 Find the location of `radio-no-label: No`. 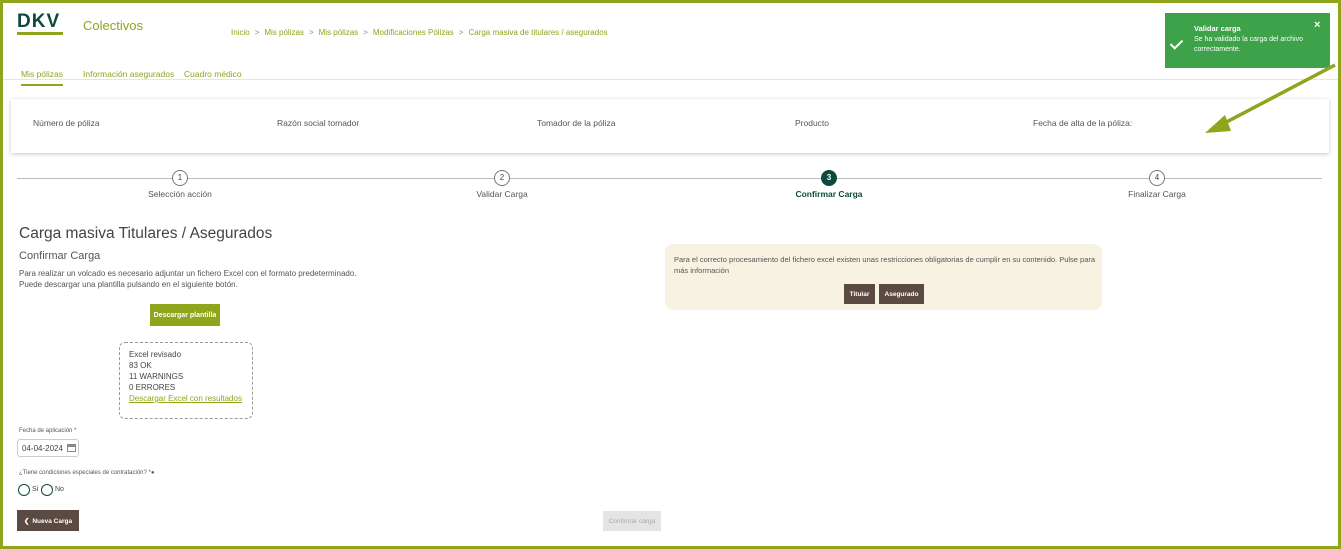

radio-no-label: No is located at coordinates (59, 490).